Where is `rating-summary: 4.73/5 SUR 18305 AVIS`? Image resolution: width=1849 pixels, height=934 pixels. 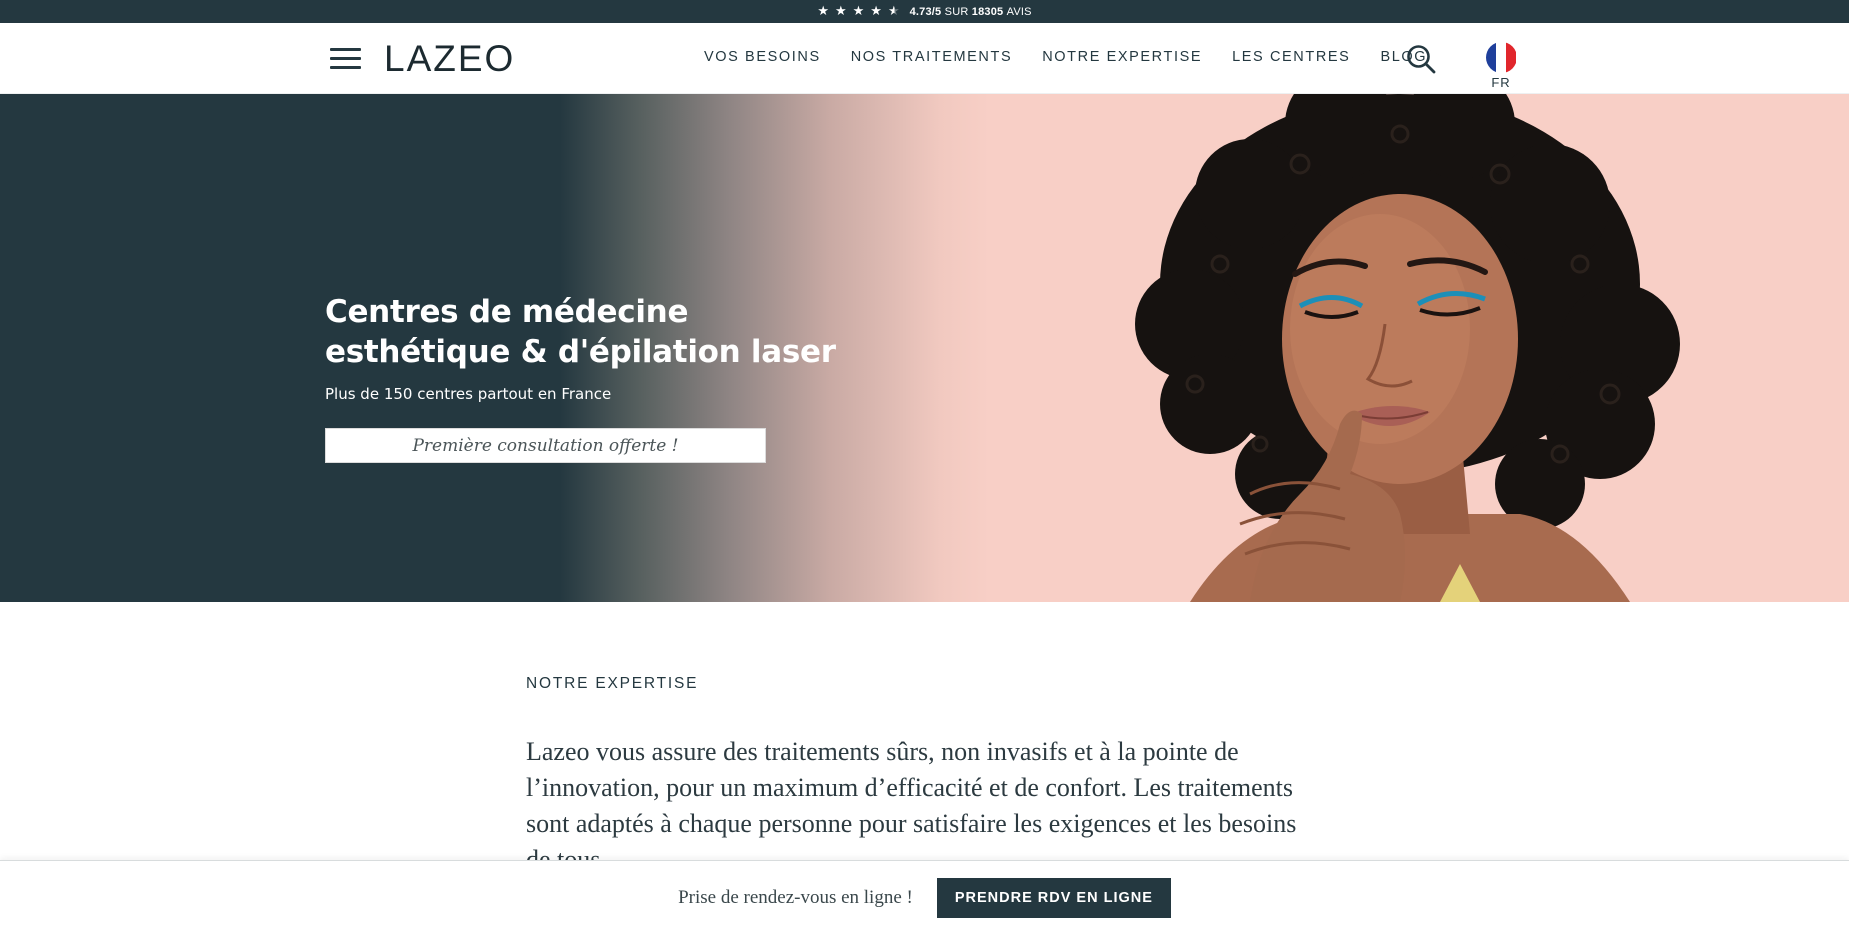 rating-summary: 4.73/5 SUR 18305 AVIS is located at coordinates (971, 12).